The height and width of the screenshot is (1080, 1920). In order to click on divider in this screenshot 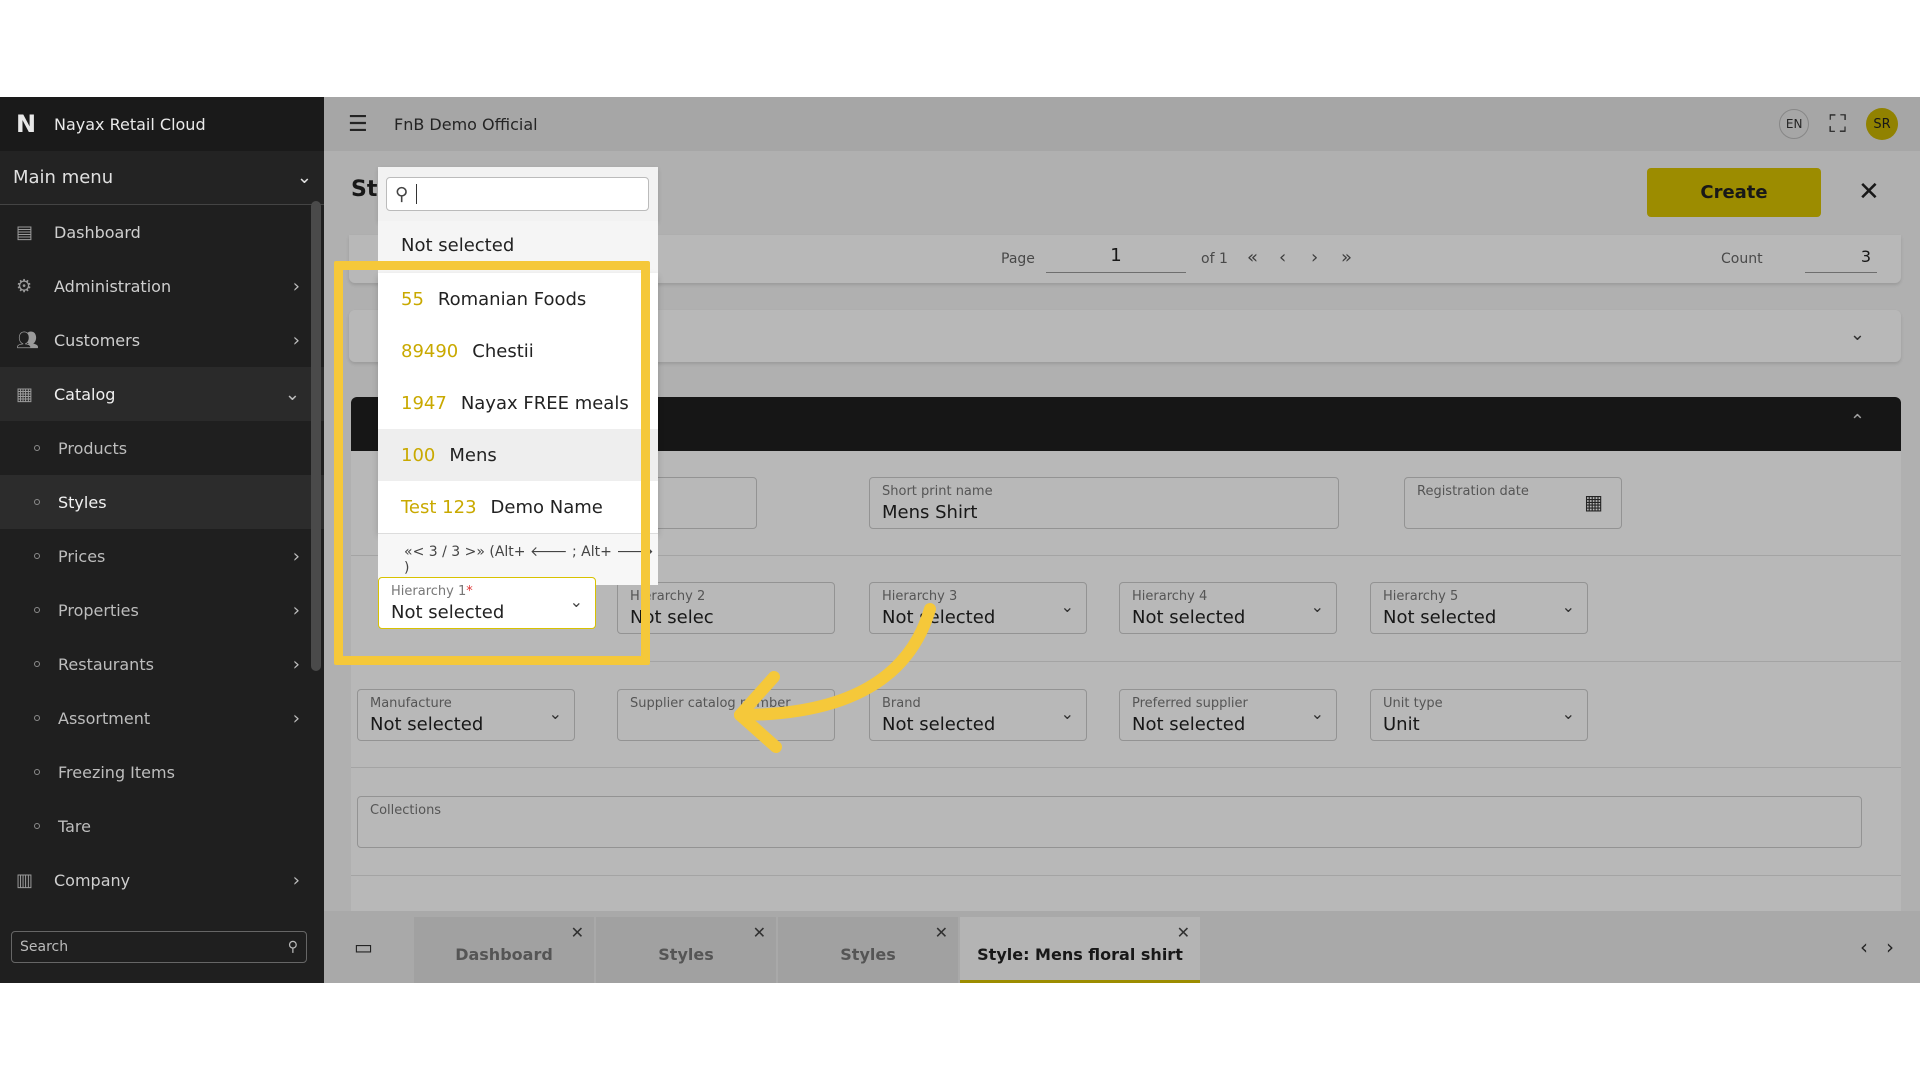, I will do `click(1126, 875)`.